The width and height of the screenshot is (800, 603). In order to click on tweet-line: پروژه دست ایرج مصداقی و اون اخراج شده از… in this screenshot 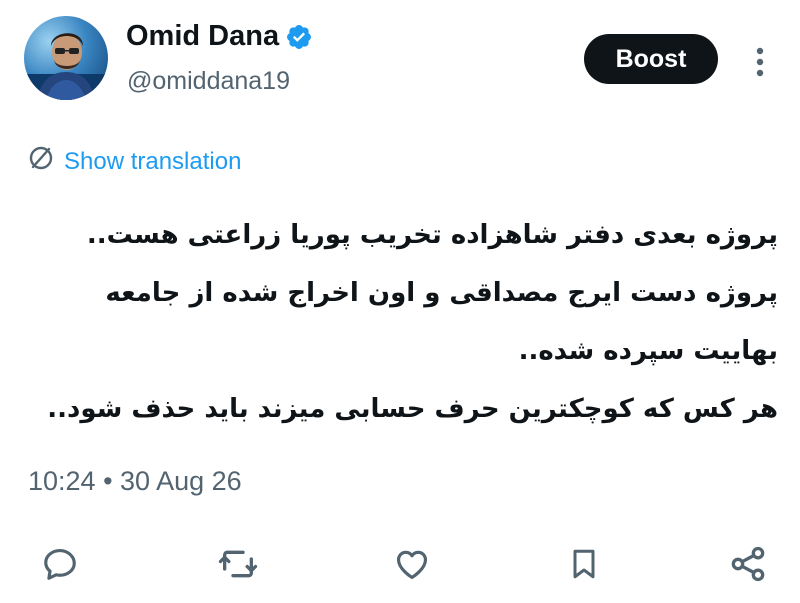, I will do `click(441, 293)`.